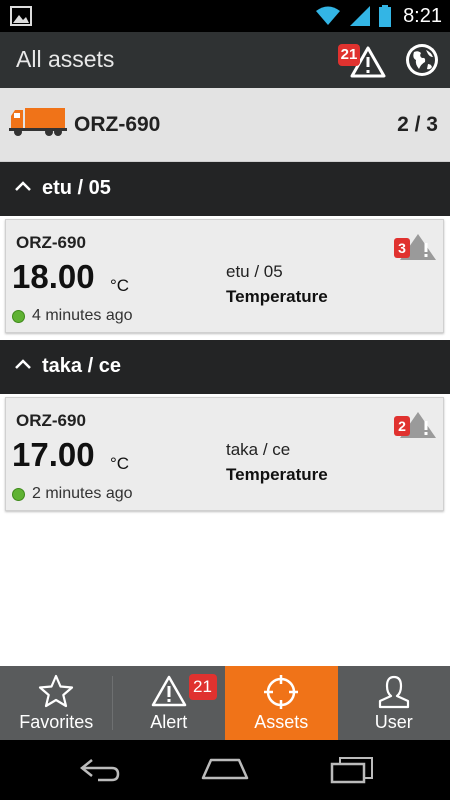 The width and height of the screenshot is (450, 800). What do you see at coordinates (202, 687) in the screenshot?
I see `alert-tab-badge: 21` at bounding box center [202, 687].